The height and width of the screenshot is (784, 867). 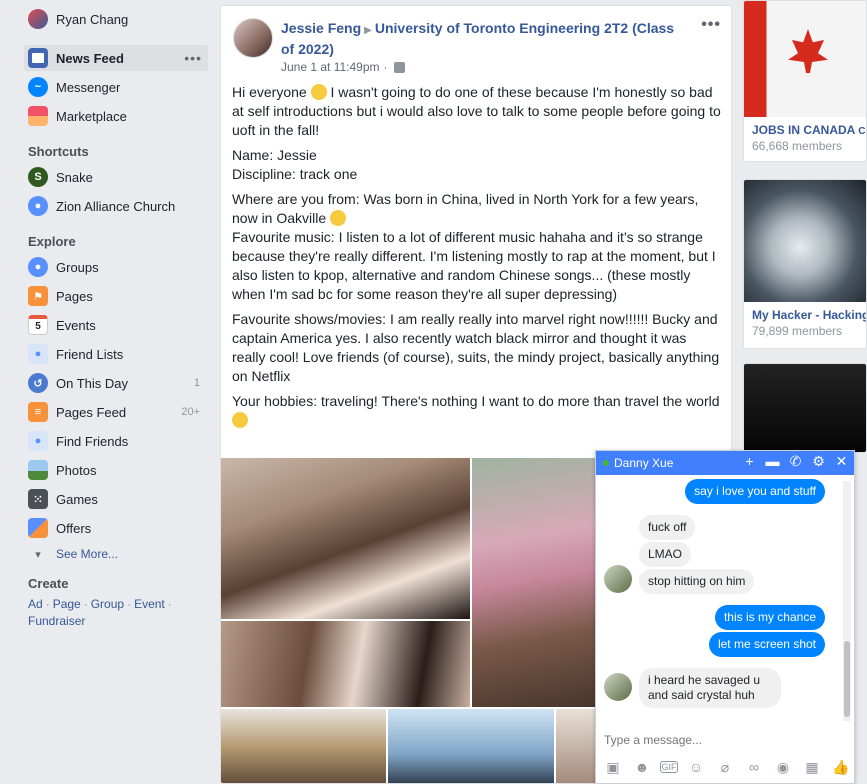 I want to click on profile-link: Ryan Chang, so click(x=78, y=19).